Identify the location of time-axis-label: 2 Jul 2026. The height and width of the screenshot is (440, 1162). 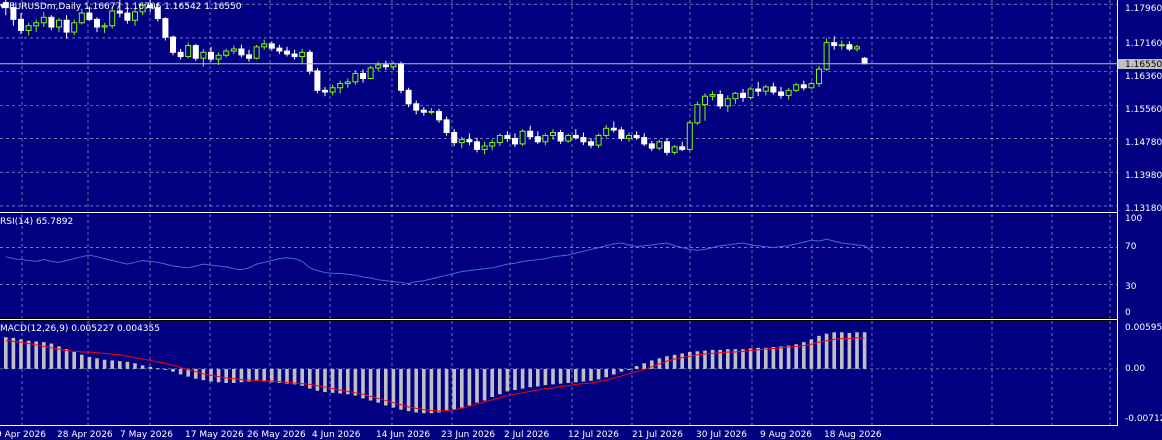
(526, 435).